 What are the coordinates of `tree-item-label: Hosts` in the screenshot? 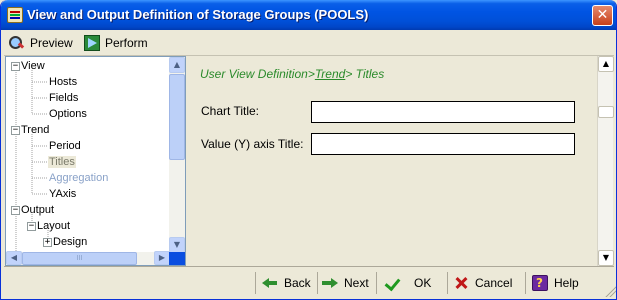 It's located at (63, 82).